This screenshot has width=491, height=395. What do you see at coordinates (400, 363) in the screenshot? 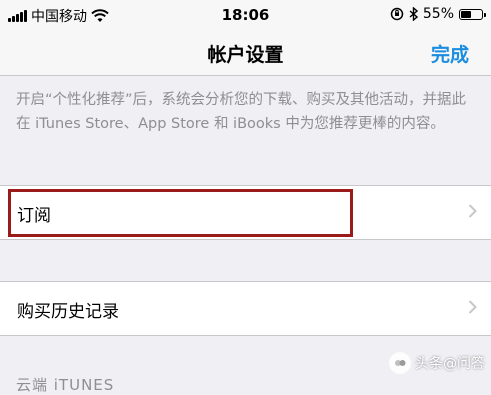
I see `toutiao-logo-icon` at bounding box center [400, 363].